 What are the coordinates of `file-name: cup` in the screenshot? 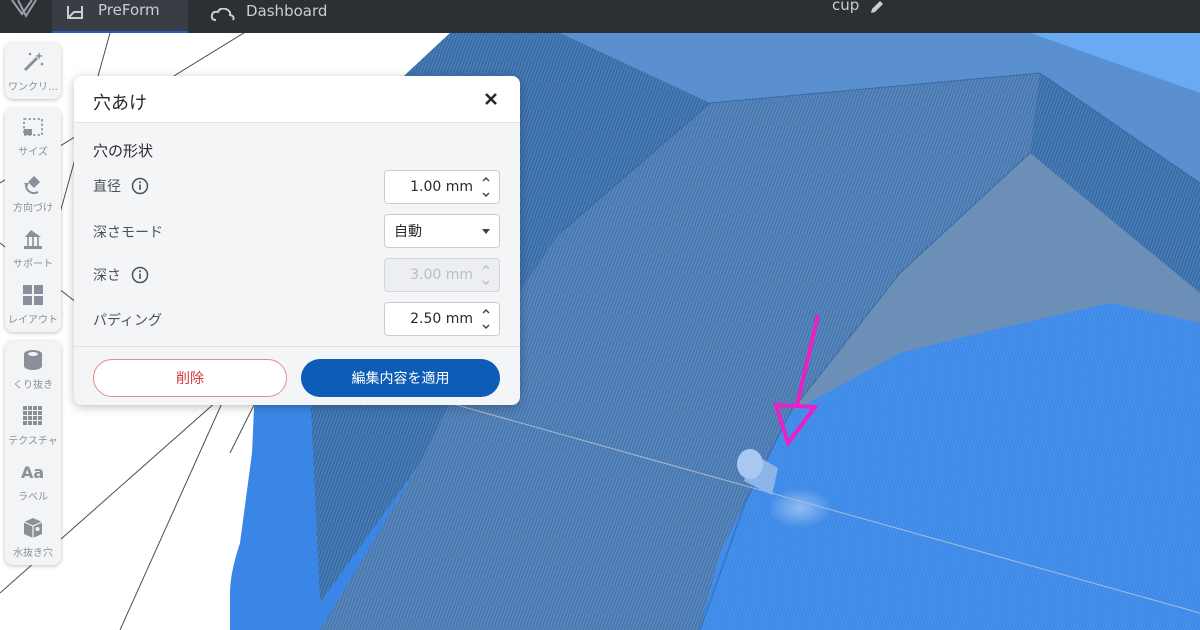 It's located at (846, 7).